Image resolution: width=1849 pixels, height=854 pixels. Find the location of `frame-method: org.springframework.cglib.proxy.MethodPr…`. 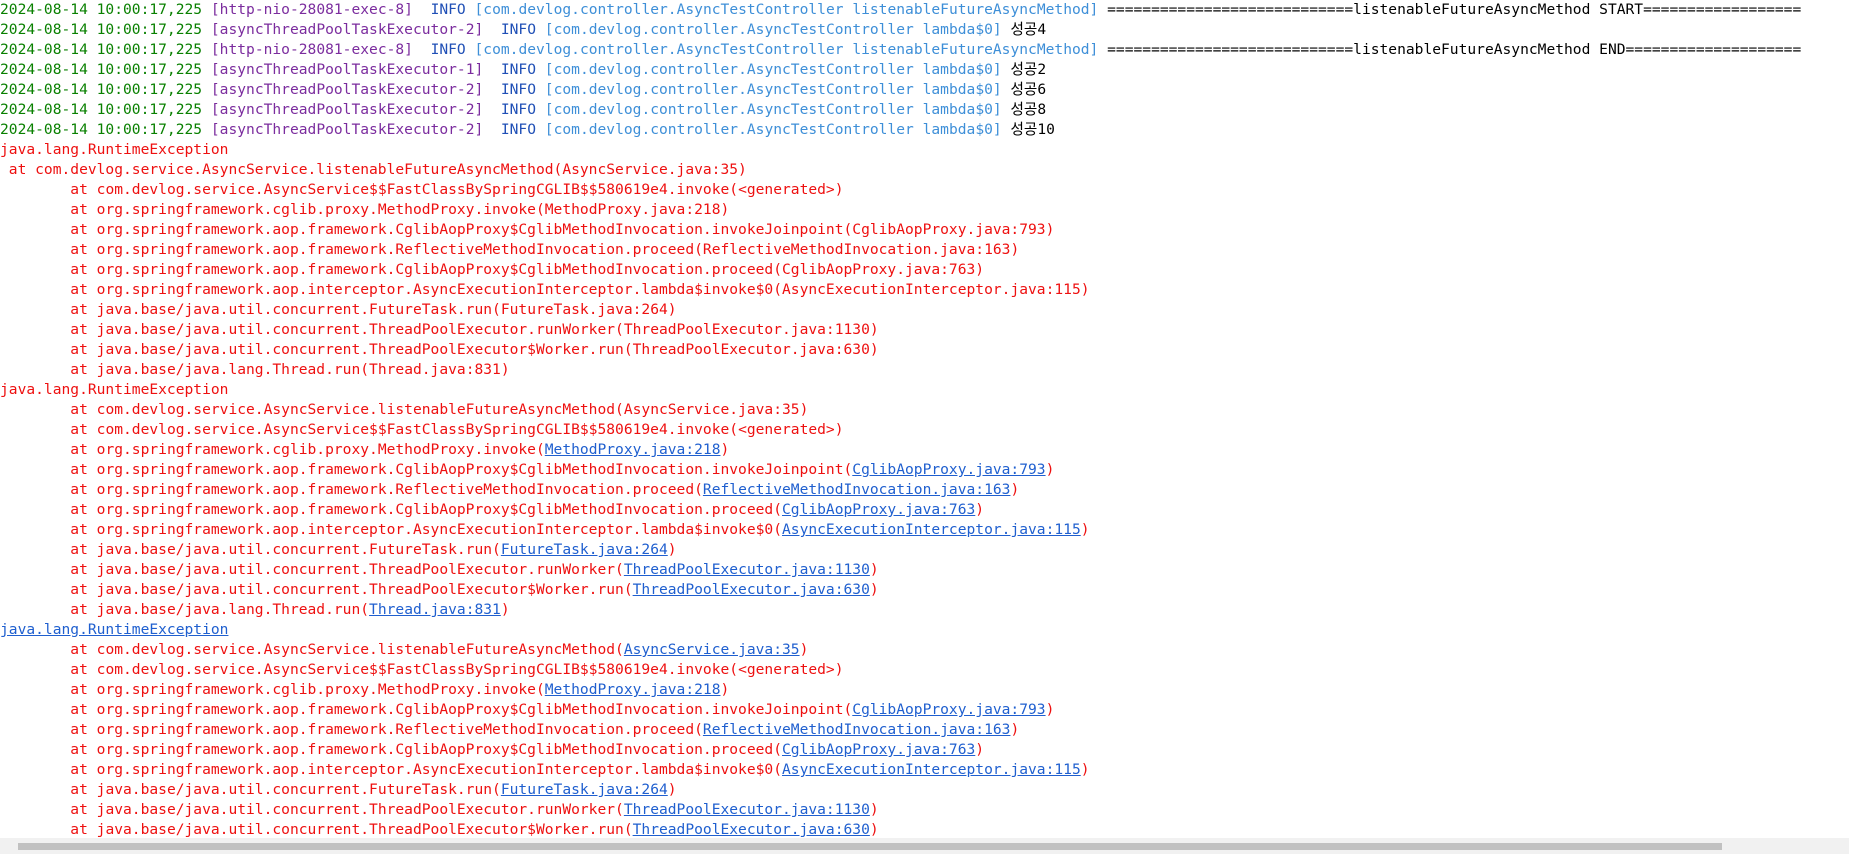

frame-method: org.springframework.cglib.proxy.MethodPr… is located at coordinates (316, 689).